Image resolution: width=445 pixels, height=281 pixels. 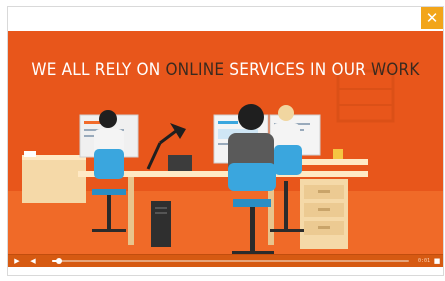 I want to click on control-bar: ▶ ◀ 0:01 ■, so click(x=225, y=260).